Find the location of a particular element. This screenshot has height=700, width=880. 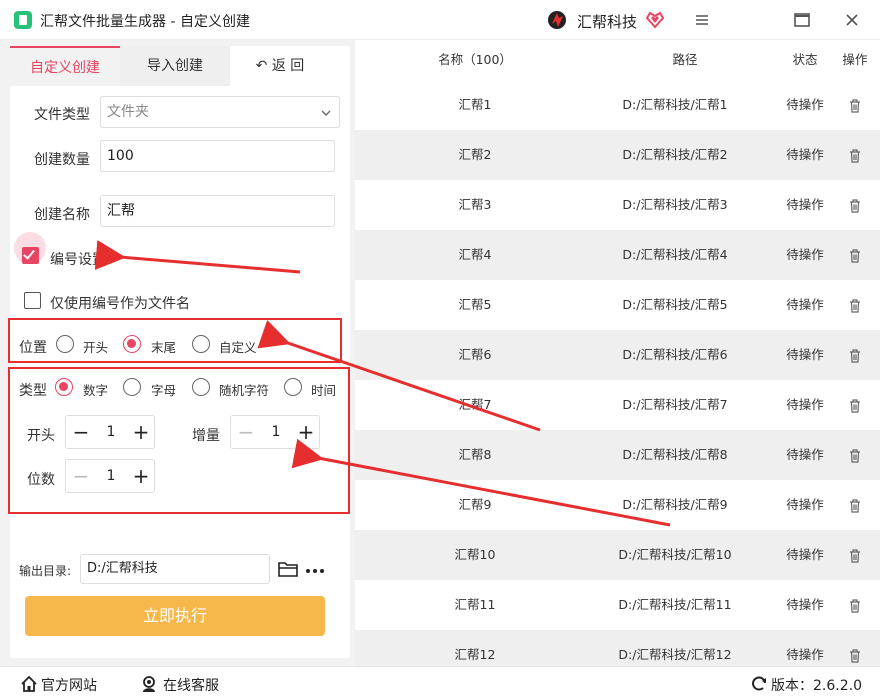

run-button: 立即执行 is located at coordinates (175, 616).